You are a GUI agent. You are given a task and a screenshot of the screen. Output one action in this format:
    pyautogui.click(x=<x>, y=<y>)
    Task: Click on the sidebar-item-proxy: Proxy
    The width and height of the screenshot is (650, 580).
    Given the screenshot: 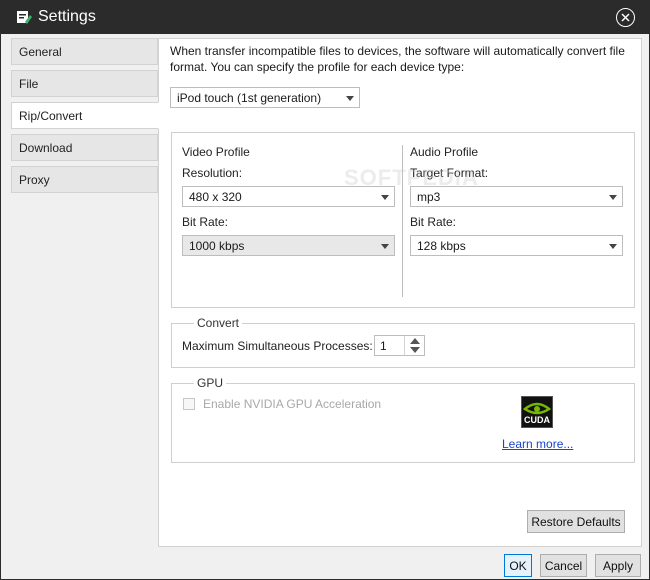 What is the action you would take?
    pyautogui.click(x=84, y=179)
    